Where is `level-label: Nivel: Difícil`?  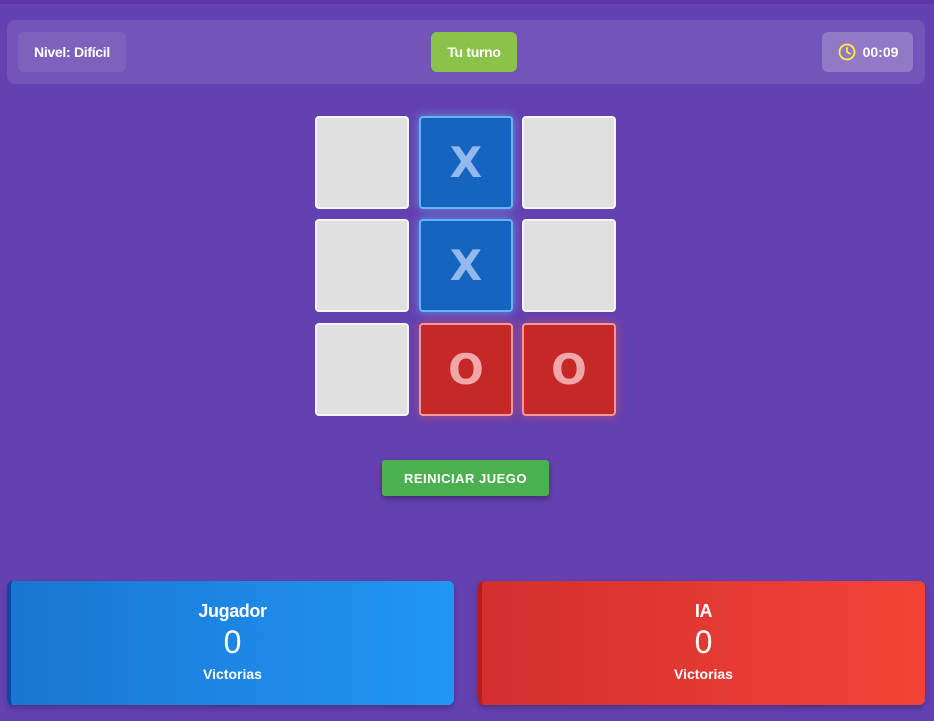
level-label: Nivel: Difícil is located at coordinates (72, 52).